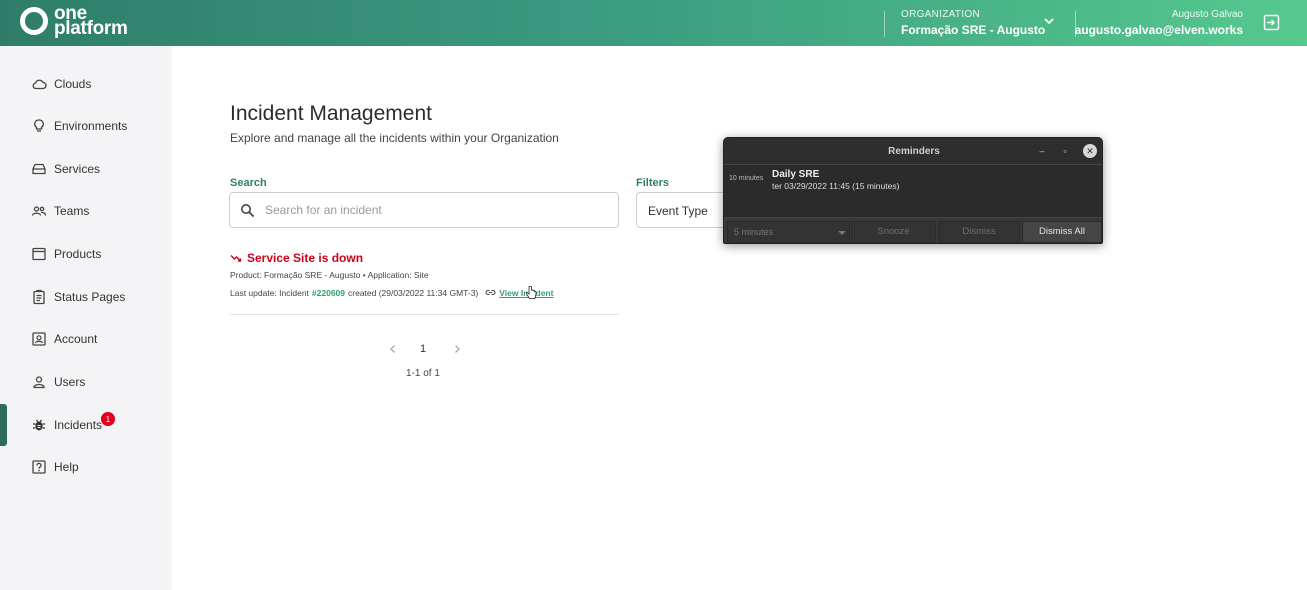  I want to click on maximize-icon: ▫, so click(1065, 151).